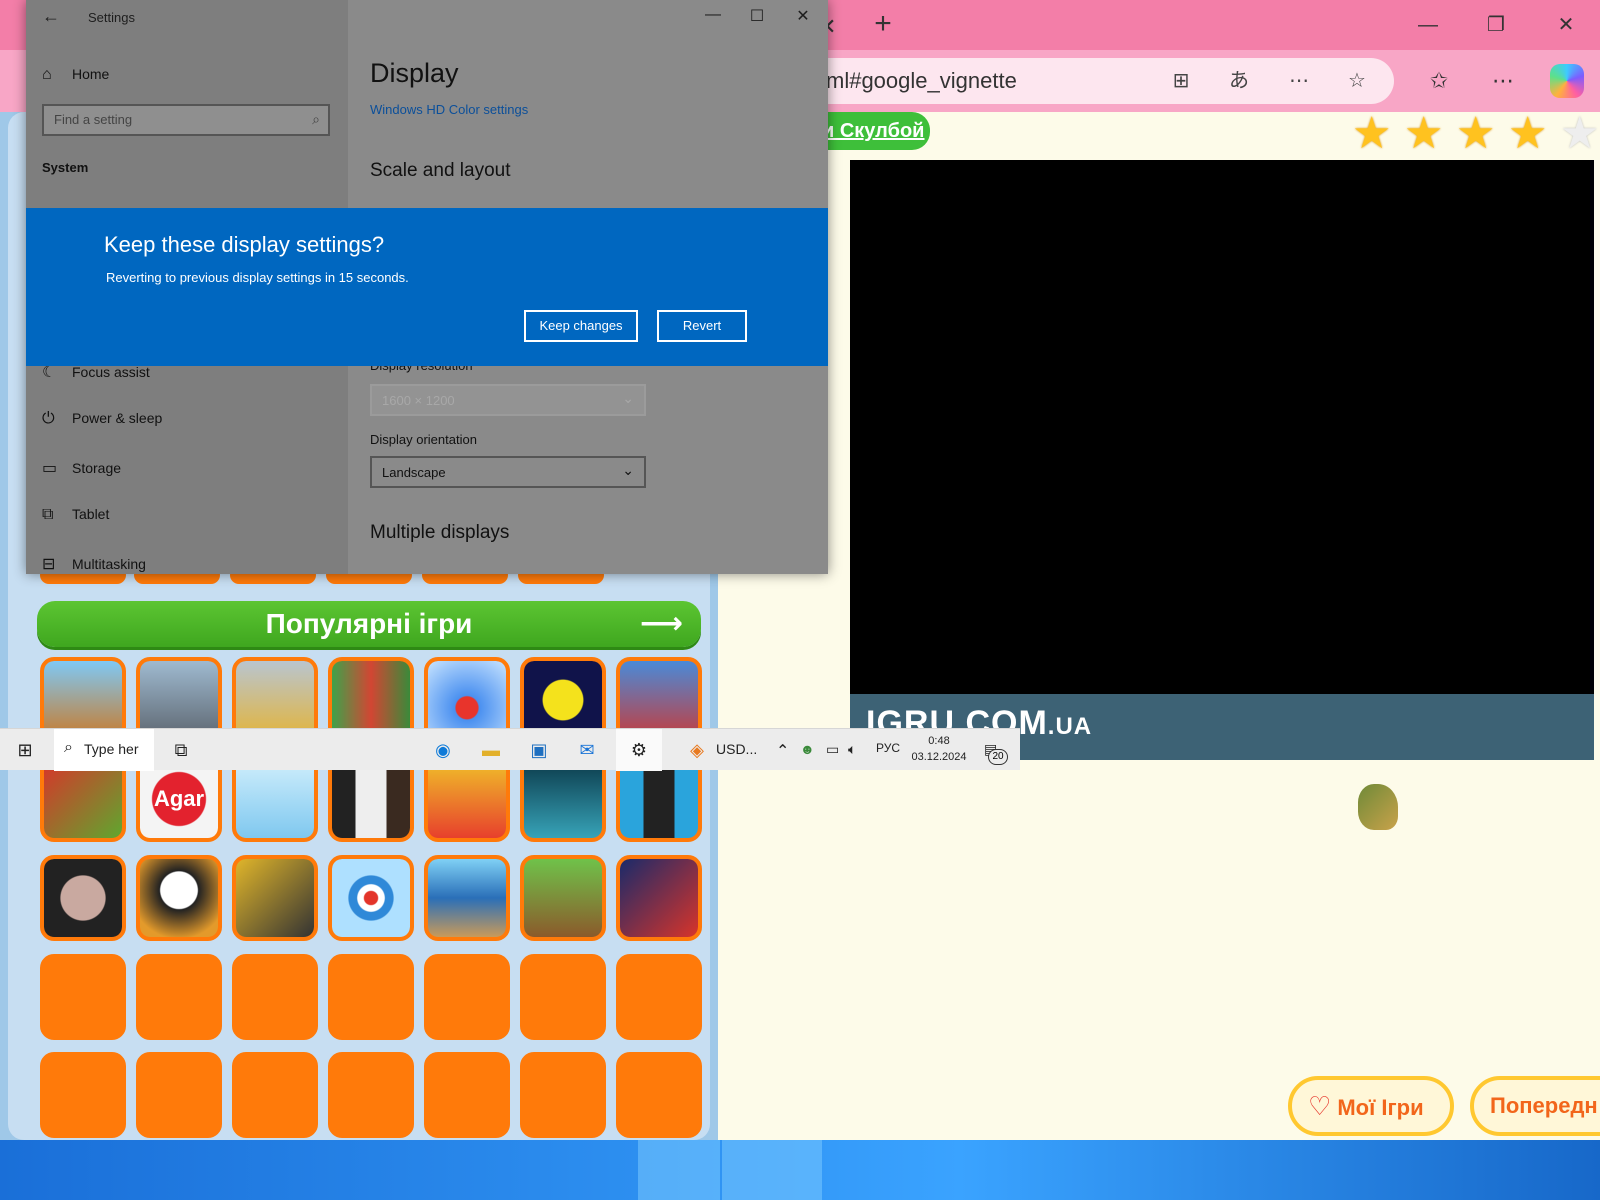 The image size is (1600, 1200). What do you see at coordinates (75, 515) in the screenshot?
I see `nav-tablet: ⧉ Tablet` at bounding box center [75, 515].